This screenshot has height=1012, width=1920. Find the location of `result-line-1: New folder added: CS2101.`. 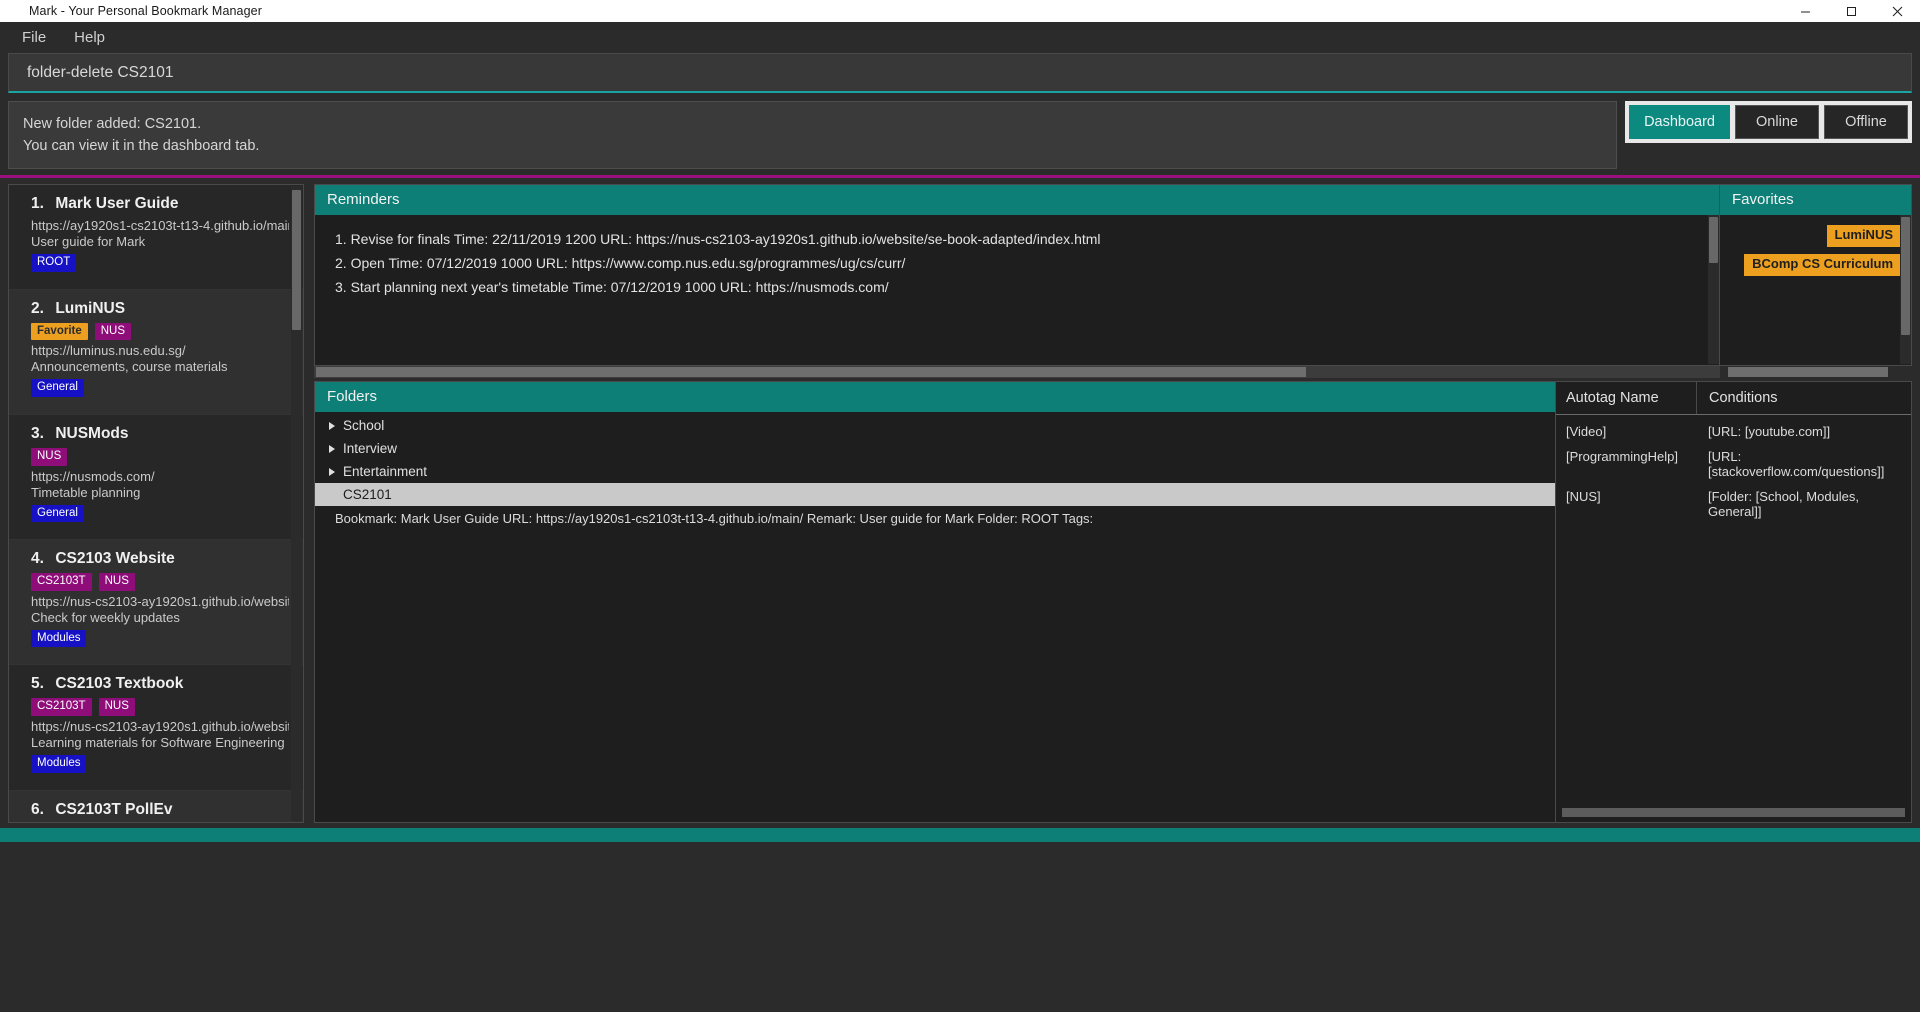

result-line-1: New folder added: CS2101. is located at coordinates (112, 123).